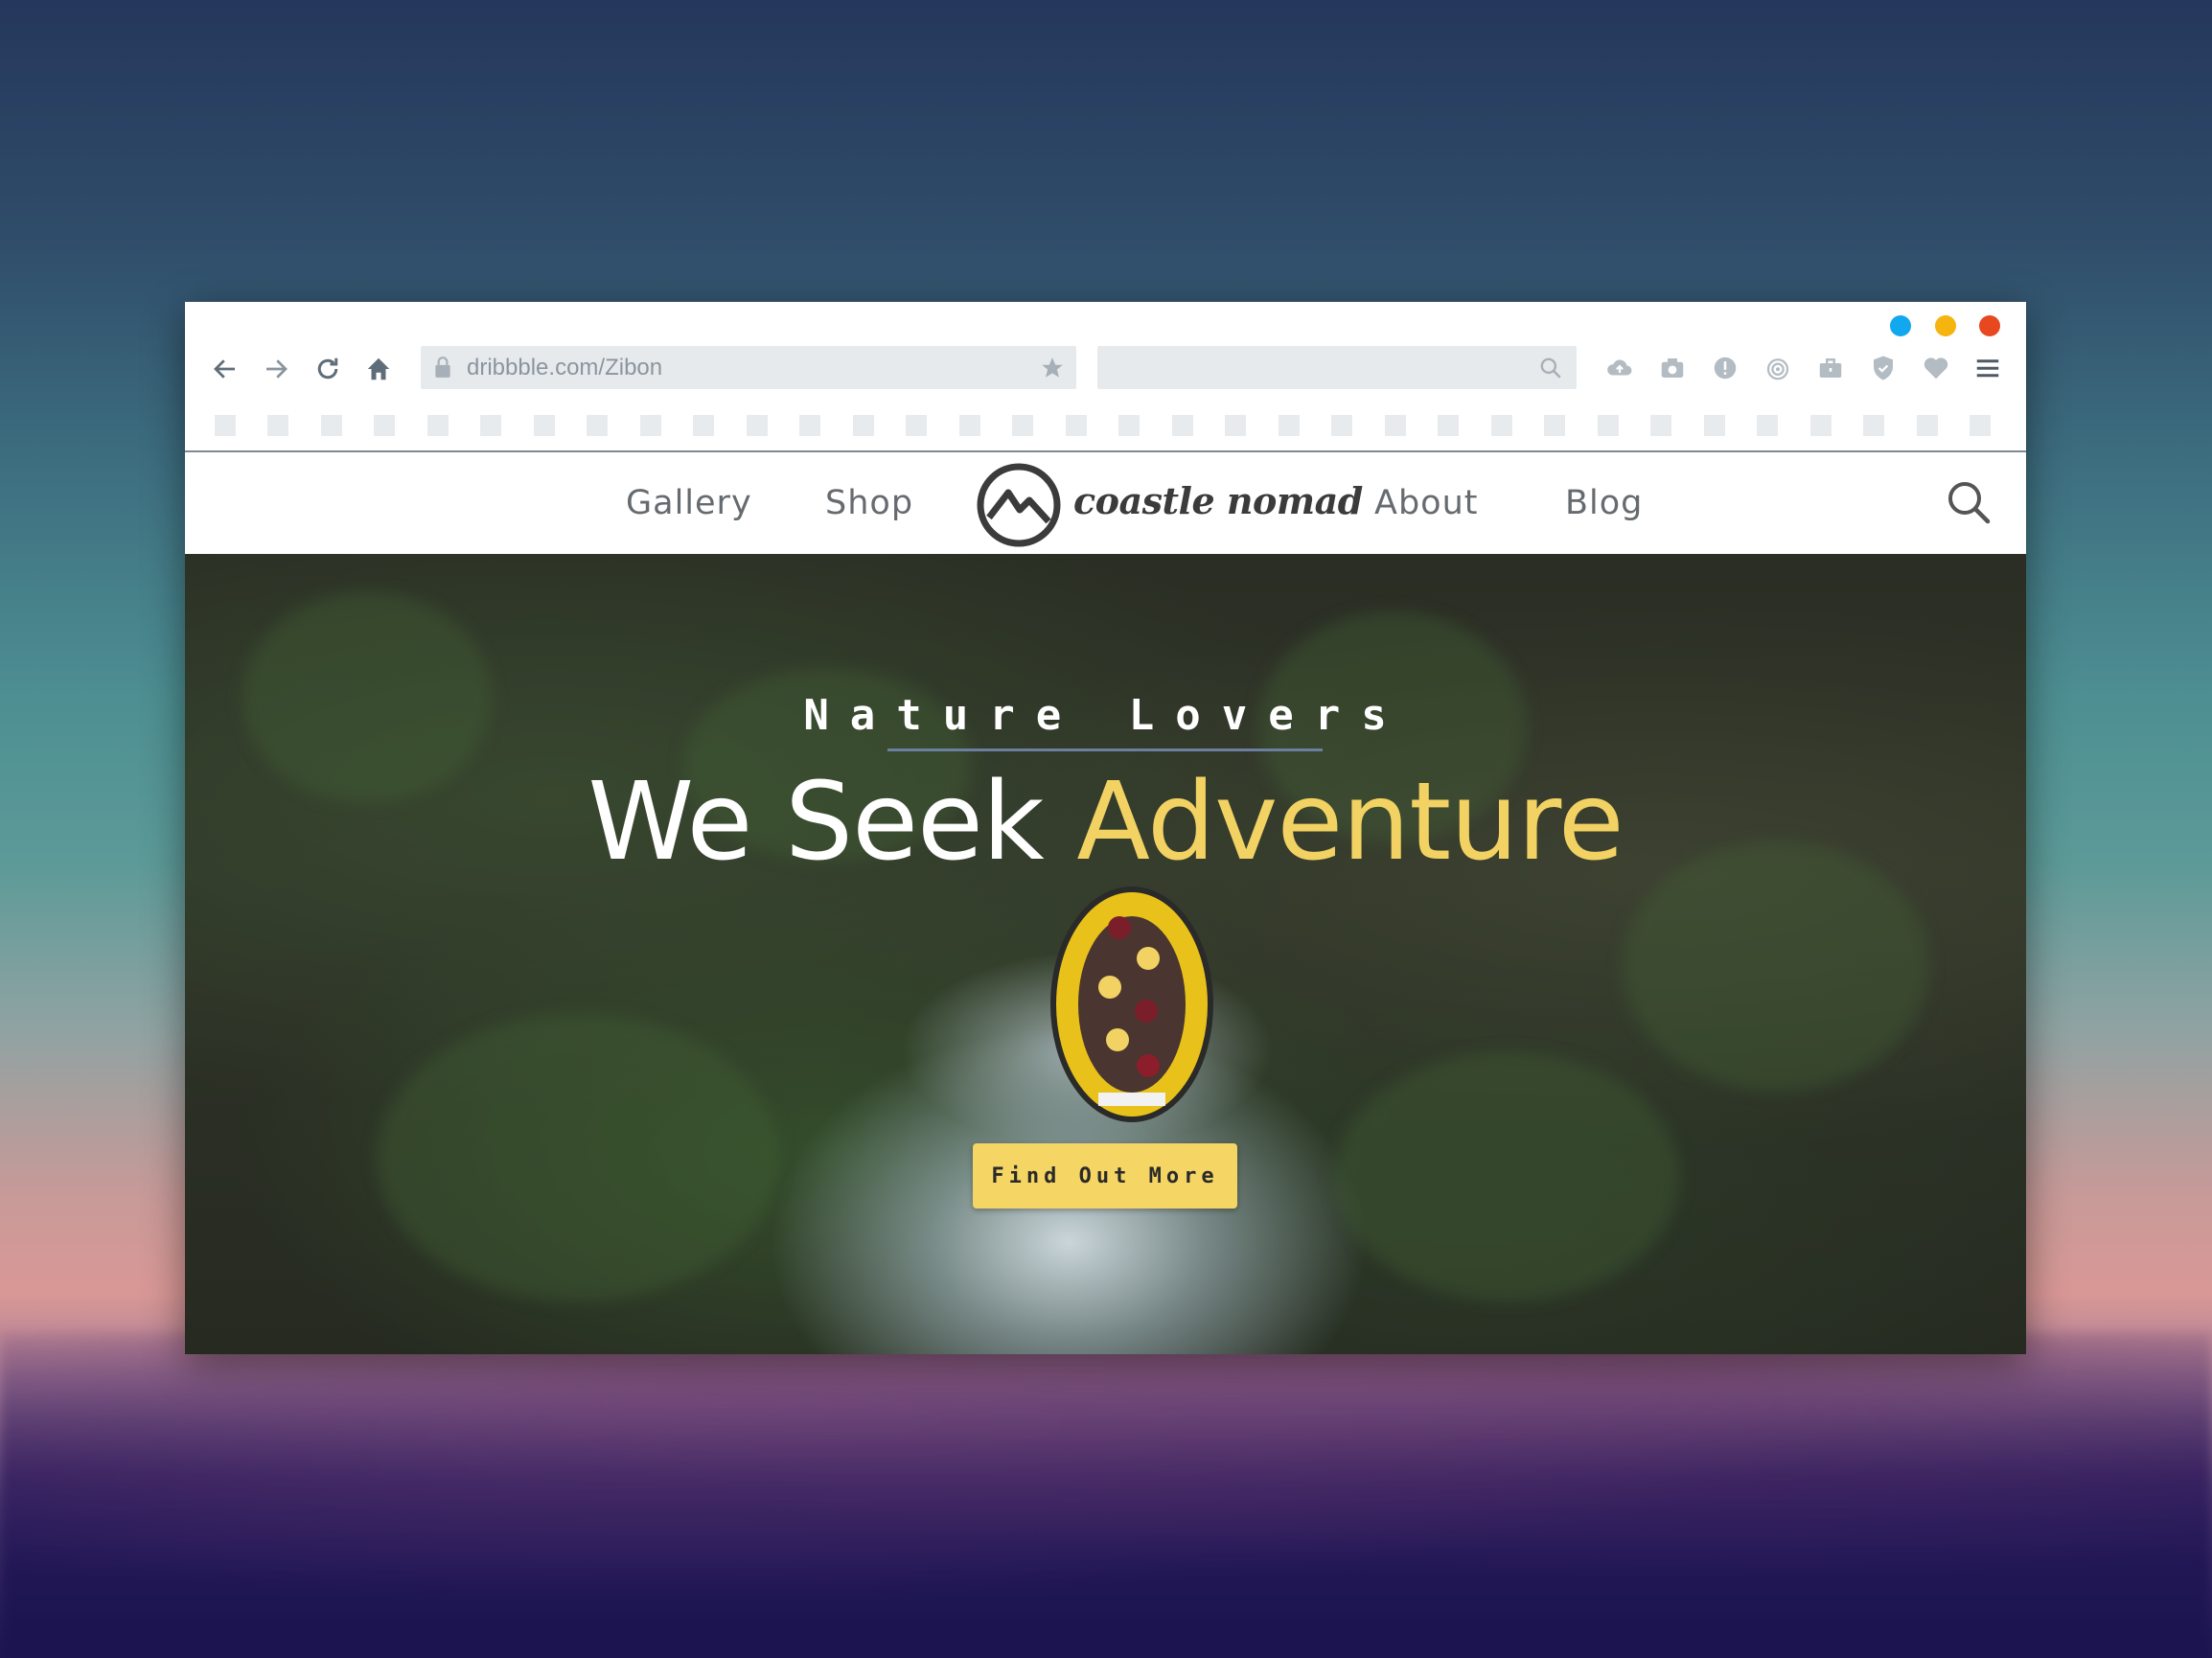  Describe the element at coordinates (1350, 822) in the screenshot. I see `hero-title-accent: Adventure` at that location.